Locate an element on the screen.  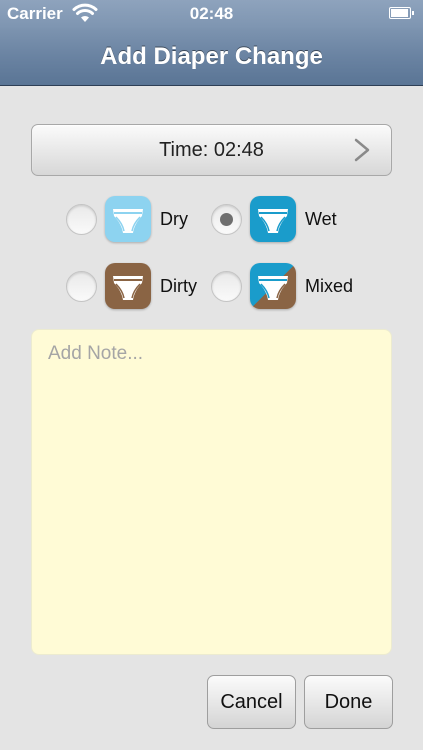
option-dirty-label: Dirty is located at coordinates (178, 285).